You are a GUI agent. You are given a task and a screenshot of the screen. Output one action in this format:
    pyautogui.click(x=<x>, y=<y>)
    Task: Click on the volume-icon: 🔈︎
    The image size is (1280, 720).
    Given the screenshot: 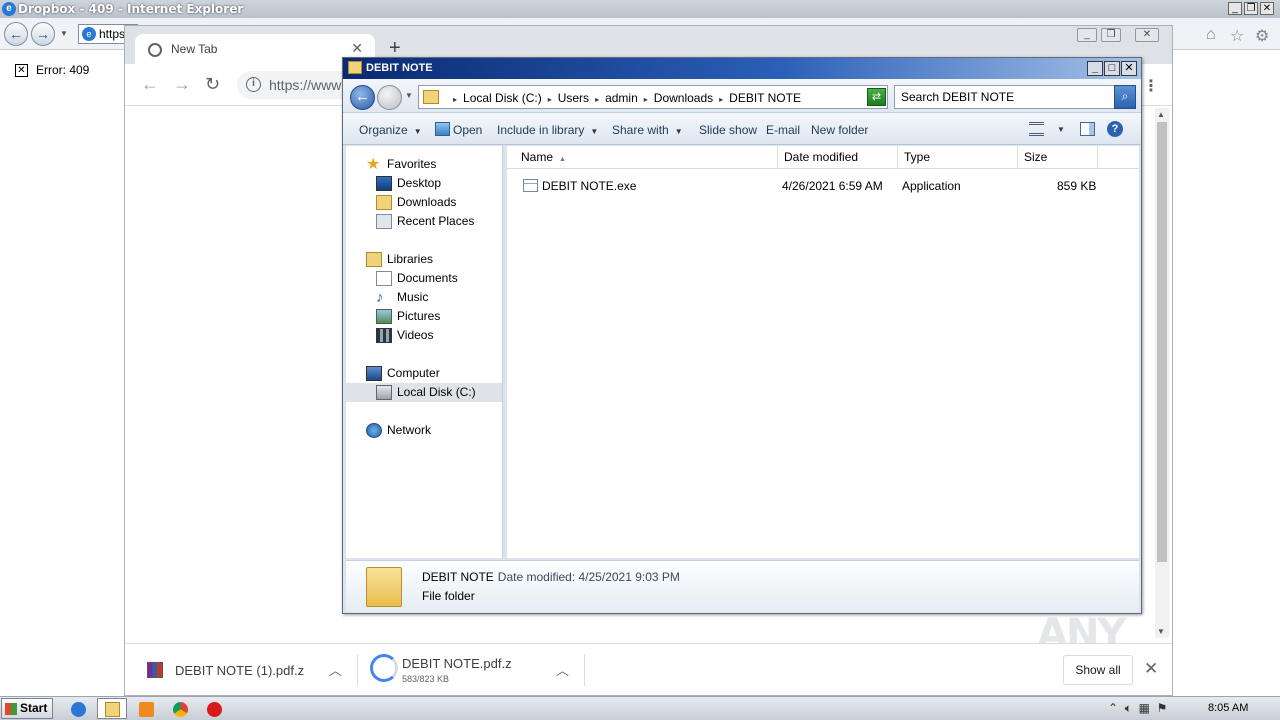 What is the action you would take?
    pyautogui.click(x=1128, y=708)
    